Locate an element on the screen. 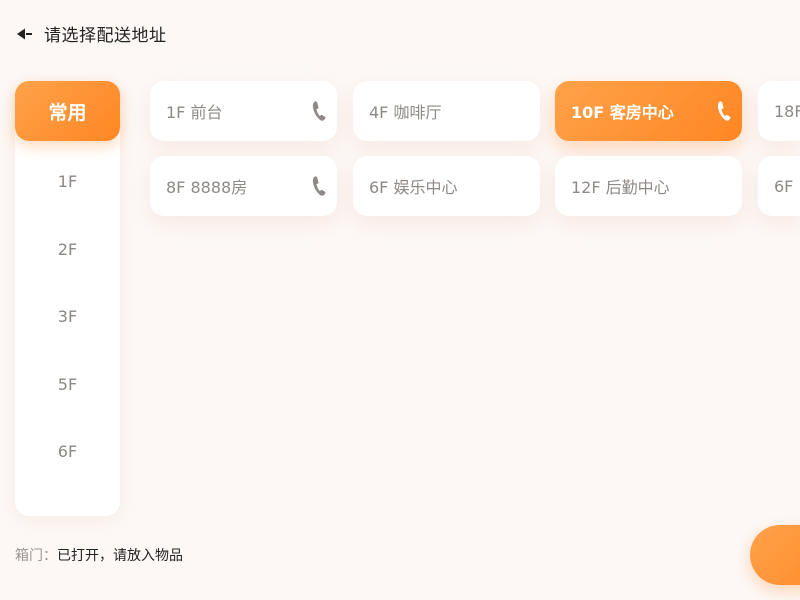 The image size is (800, 600). location-card-1f-front-desk: 1F 前台 is located at coordinates (243, 111).